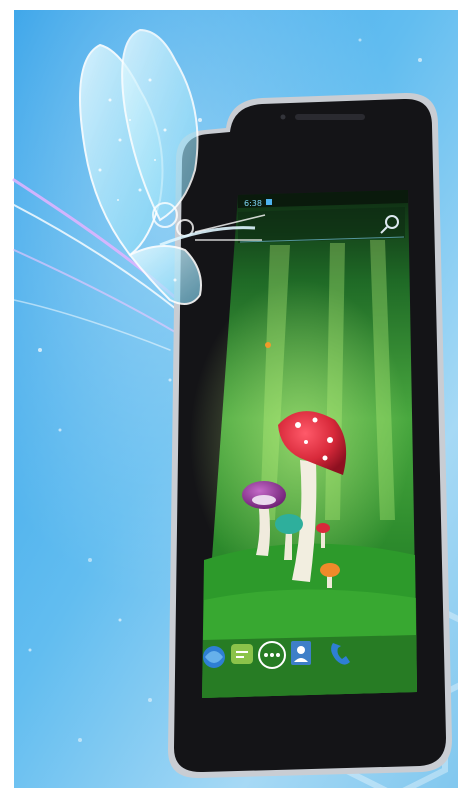 The image size is (470, 801). I want to click on ember, so click(268, 345).